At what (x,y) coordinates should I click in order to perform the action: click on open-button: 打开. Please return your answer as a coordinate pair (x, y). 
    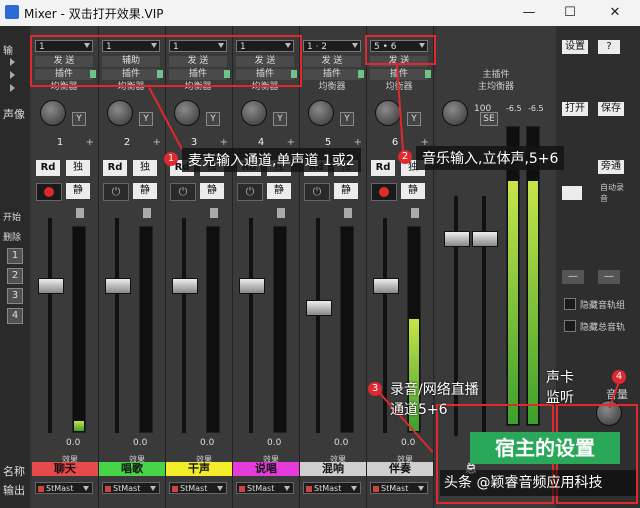
    Looking at the image, I should click on (575, 109).